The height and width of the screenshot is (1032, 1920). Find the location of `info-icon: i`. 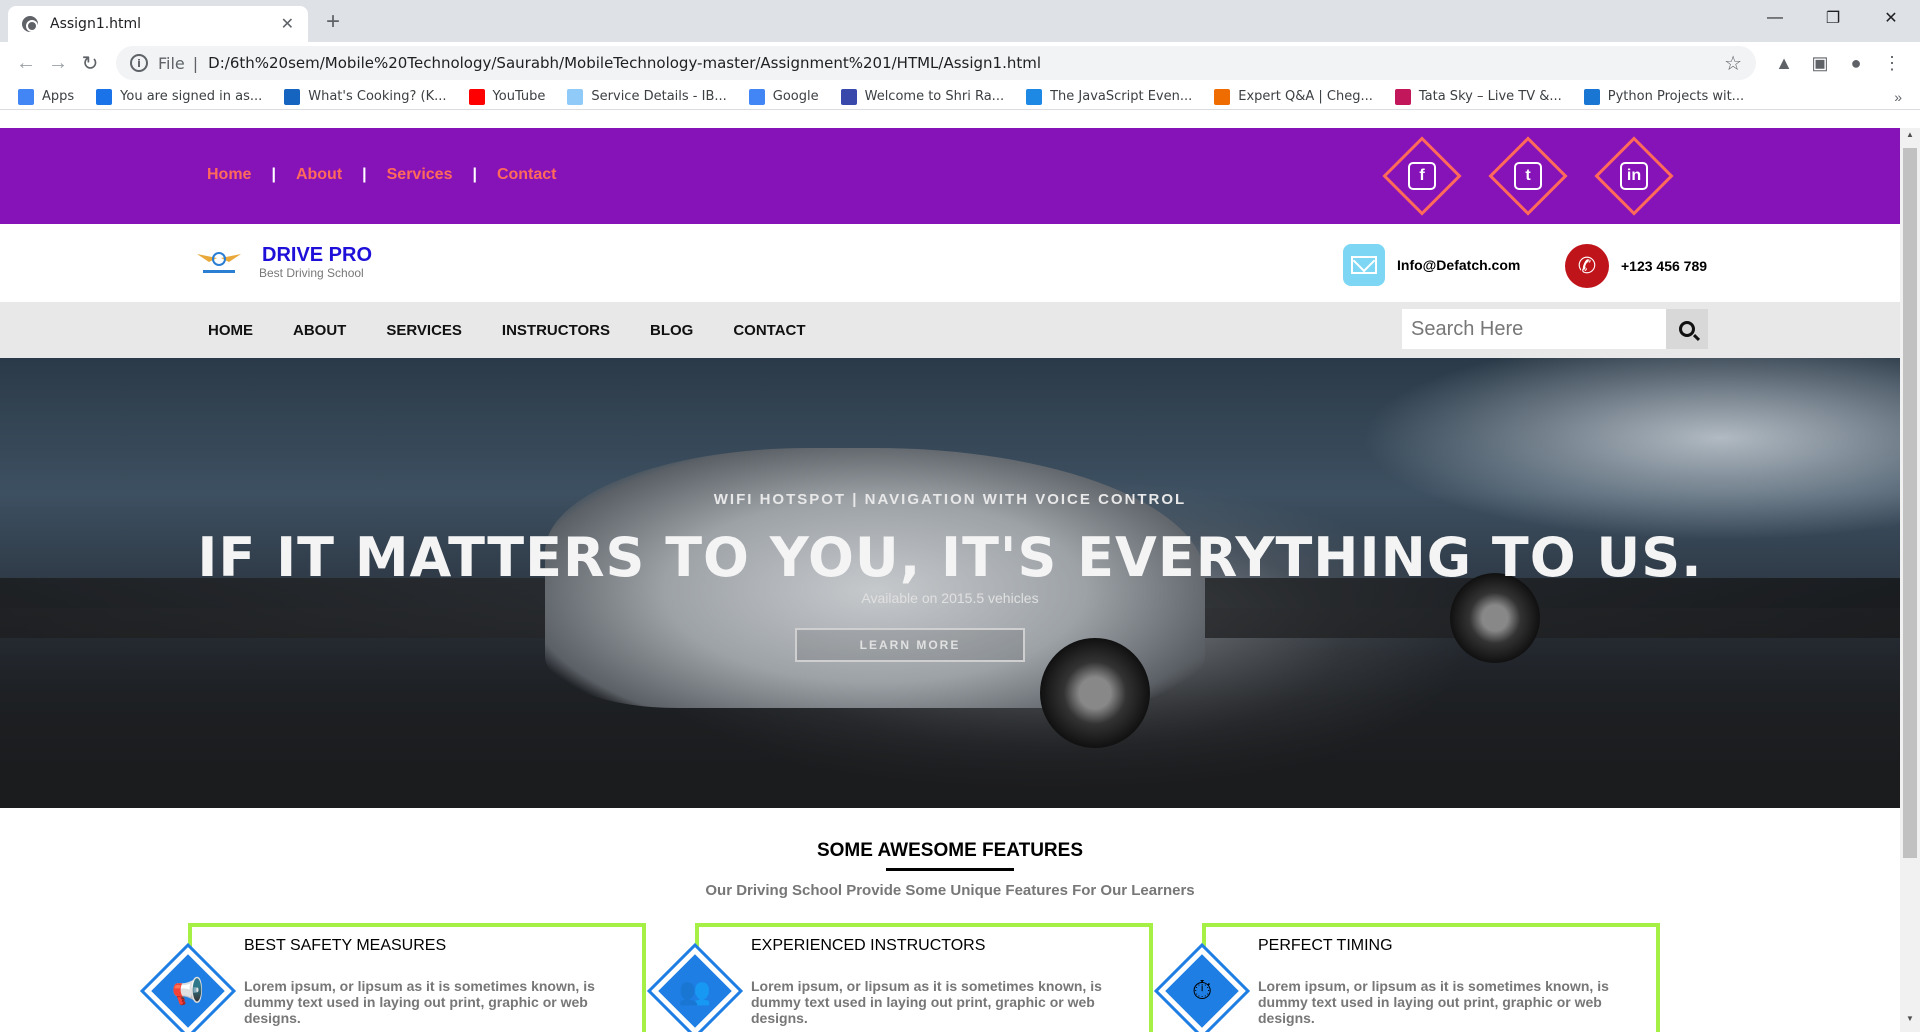

info-icon: i is located at coordinates (139, 63).